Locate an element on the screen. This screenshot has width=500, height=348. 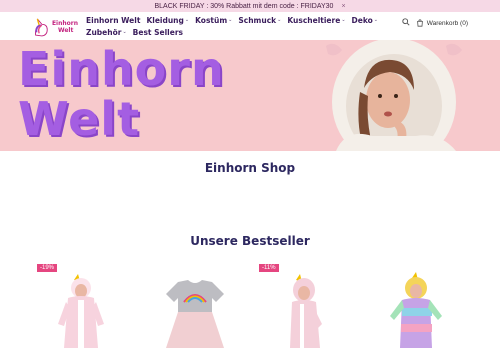
hero-model-image is located at coordinates (394, 95).